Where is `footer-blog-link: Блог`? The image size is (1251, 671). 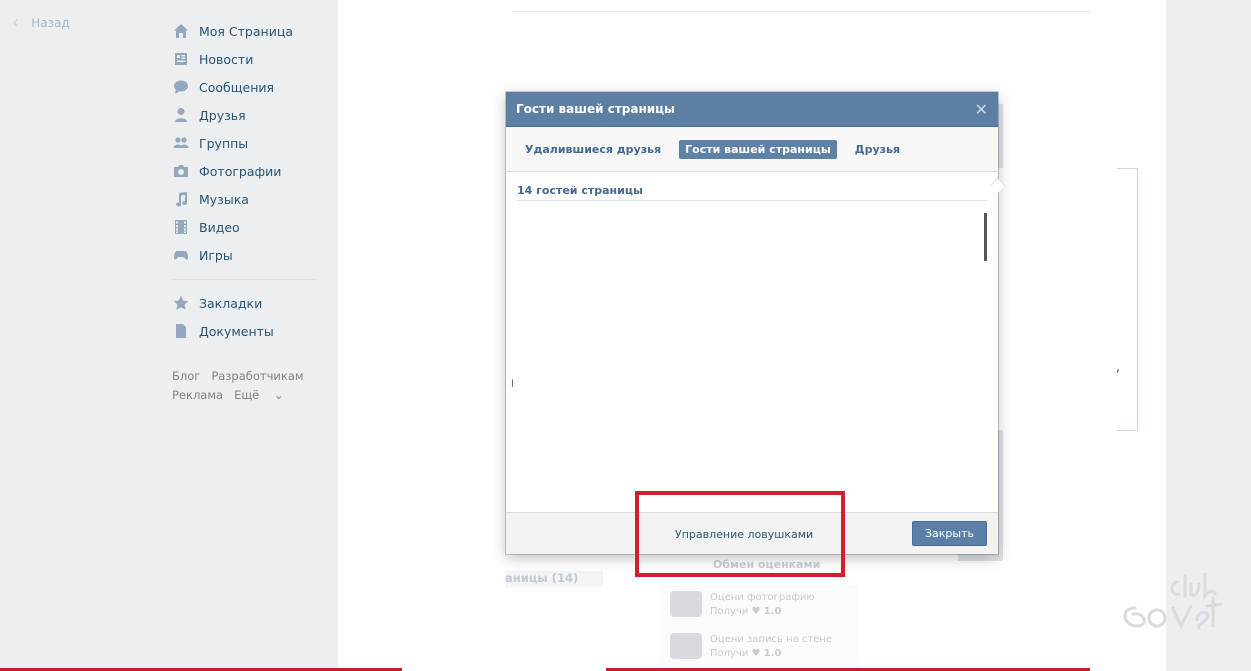
footer-blog-link: Блог is located at coordinates (186, 376).